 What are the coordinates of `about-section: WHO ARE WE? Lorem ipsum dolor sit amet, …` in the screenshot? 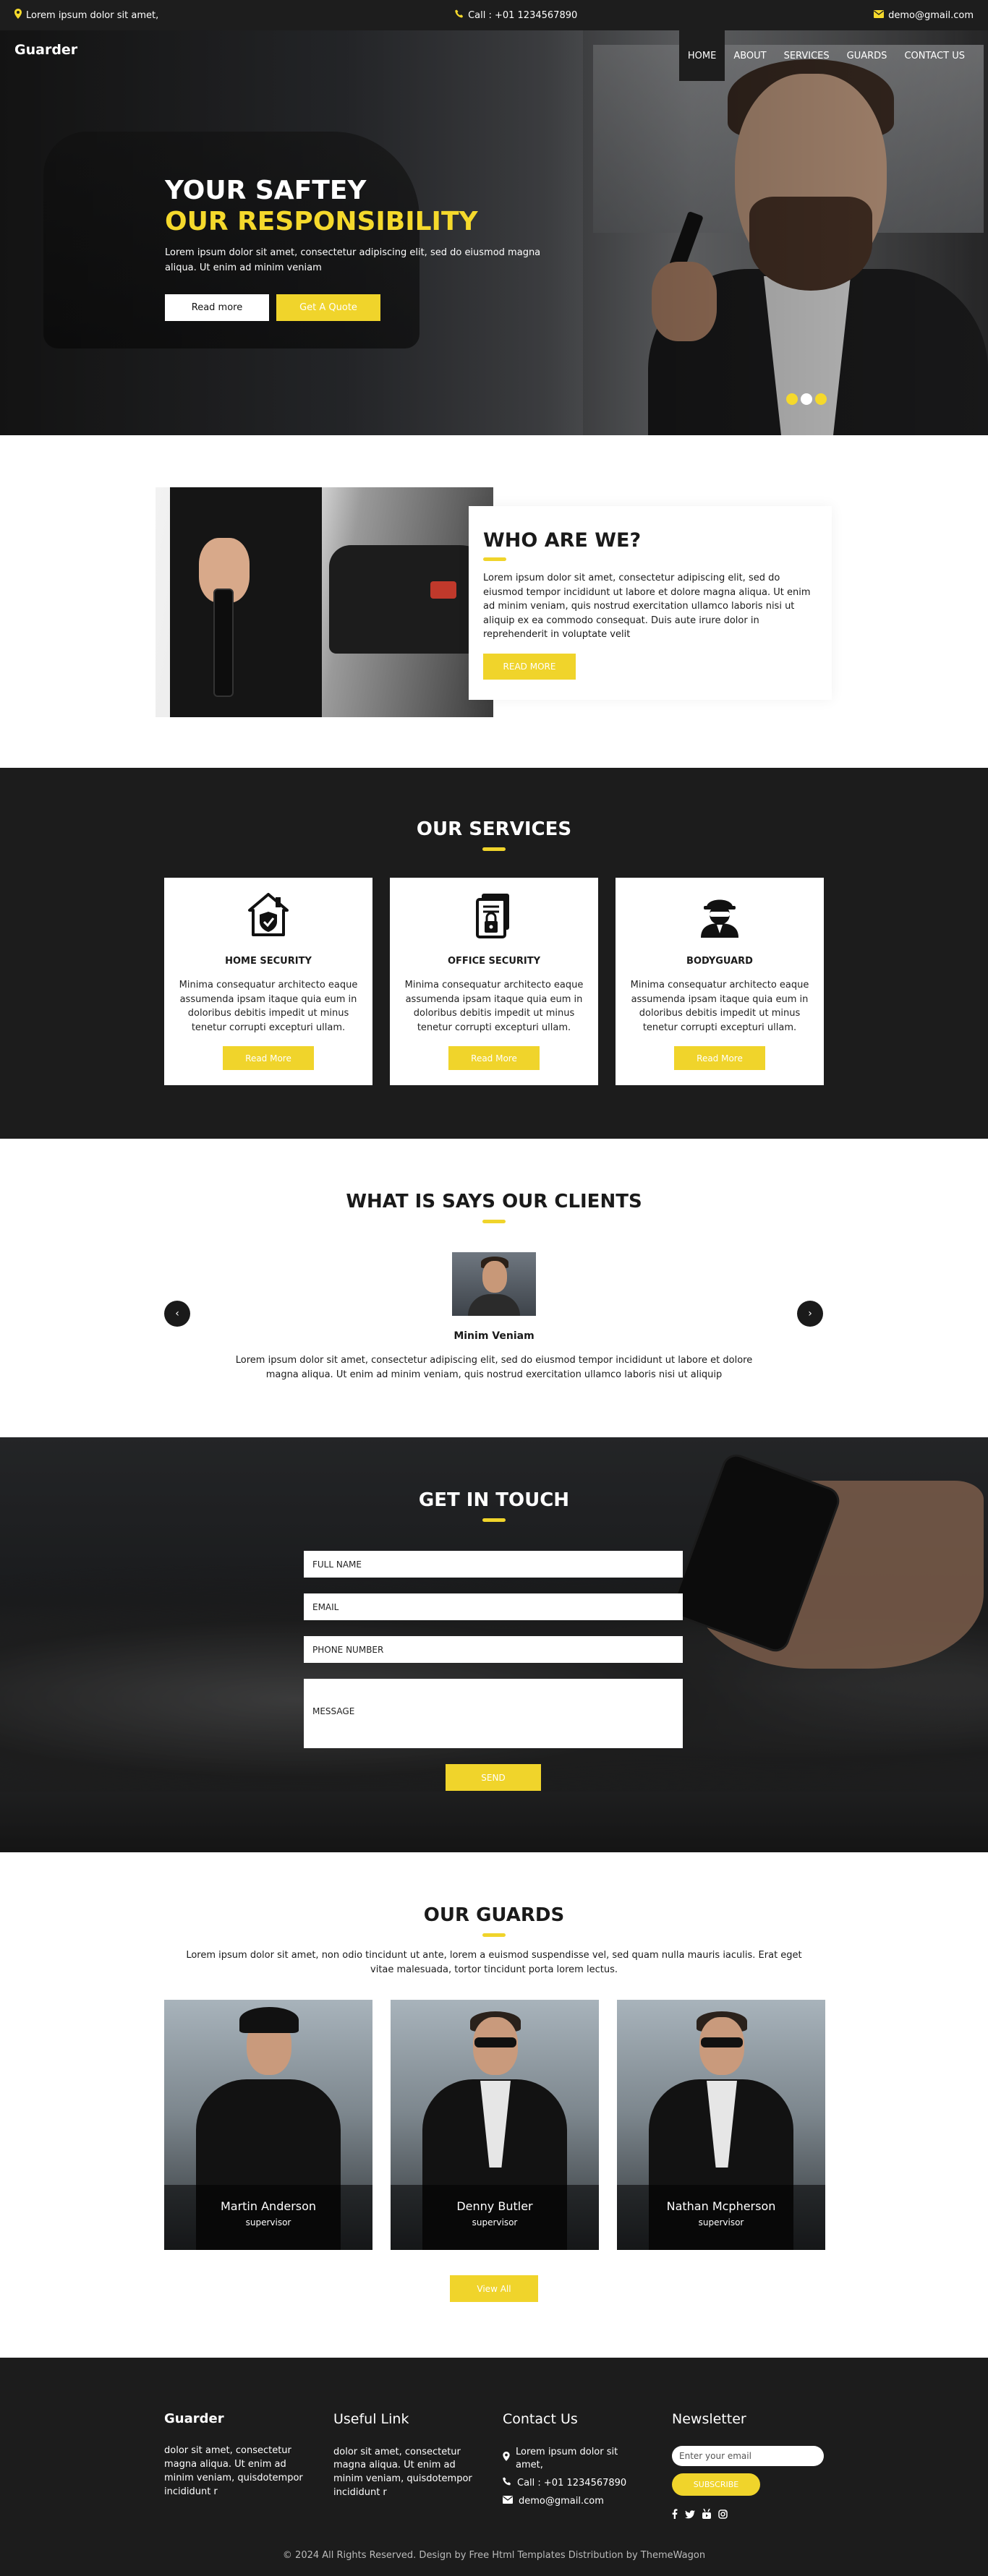 It's located at (494, 601).